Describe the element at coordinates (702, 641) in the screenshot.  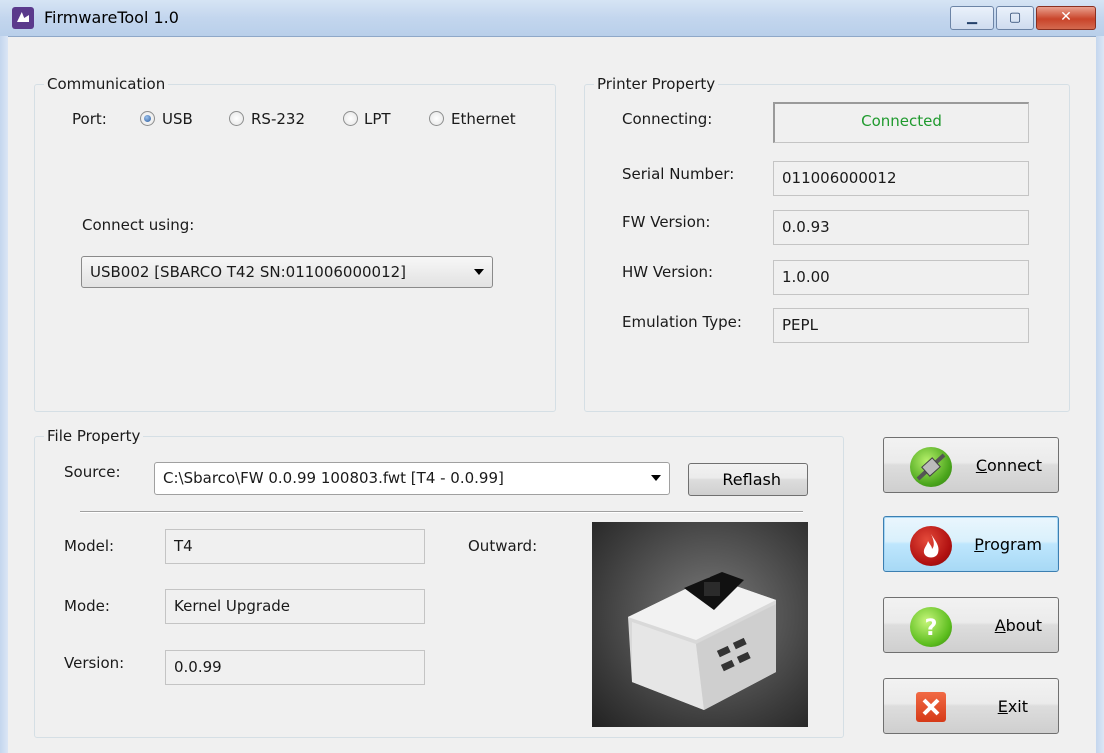
I see `printer-illustration` at that location.